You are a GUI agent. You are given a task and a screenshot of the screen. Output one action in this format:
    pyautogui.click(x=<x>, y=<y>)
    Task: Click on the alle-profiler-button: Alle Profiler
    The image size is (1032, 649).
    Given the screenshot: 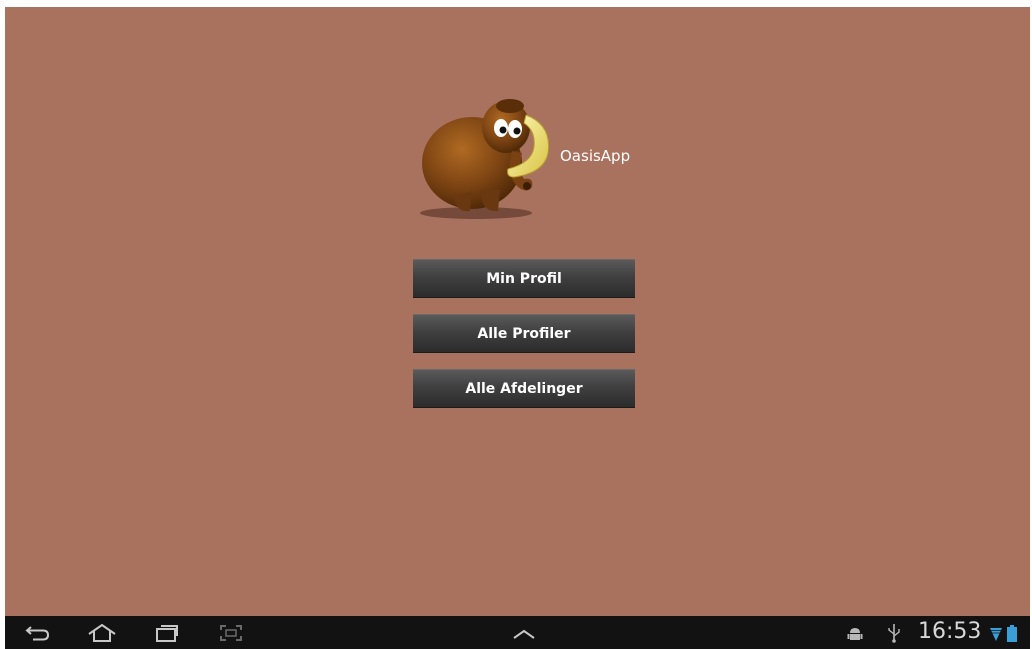 What is the action you would take?
    pyautogui.click(x=524, y=333)
    